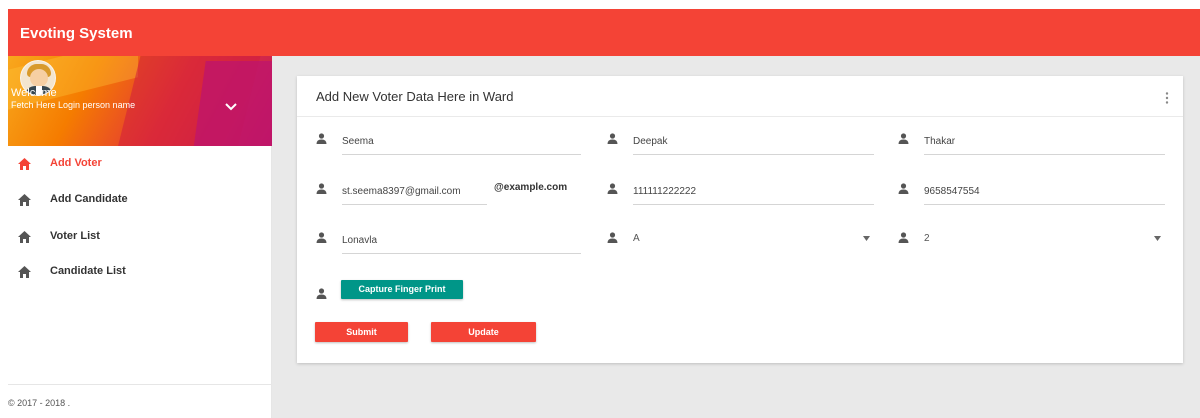  What do you see at coordinates (461, 141) in the screenshot?
I see `first-name-input` at bounding box center [461, 141].